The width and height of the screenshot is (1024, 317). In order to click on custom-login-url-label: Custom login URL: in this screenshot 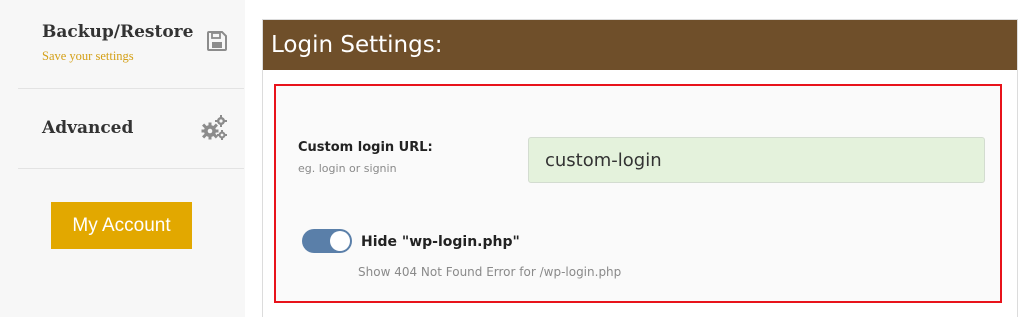, I will do `click(365, 147)`.